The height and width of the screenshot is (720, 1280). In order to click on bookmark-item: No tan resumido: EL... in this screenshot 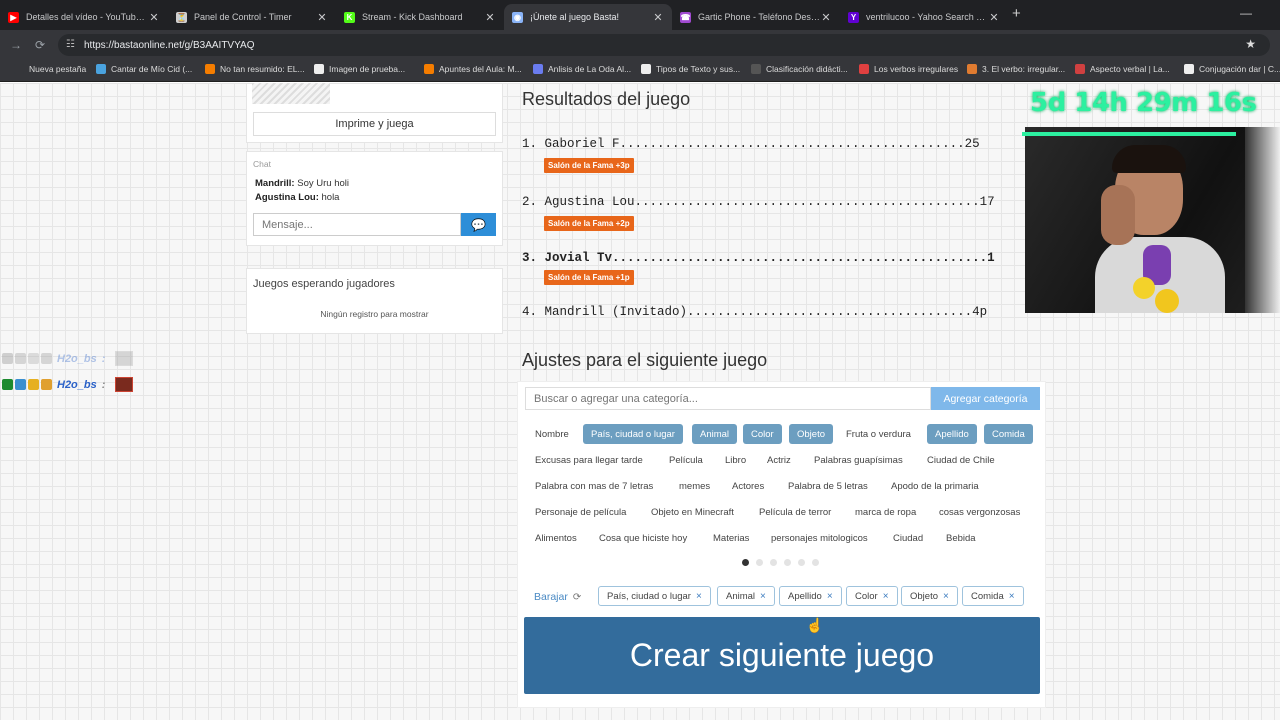, I will do `click(255, 69)`.